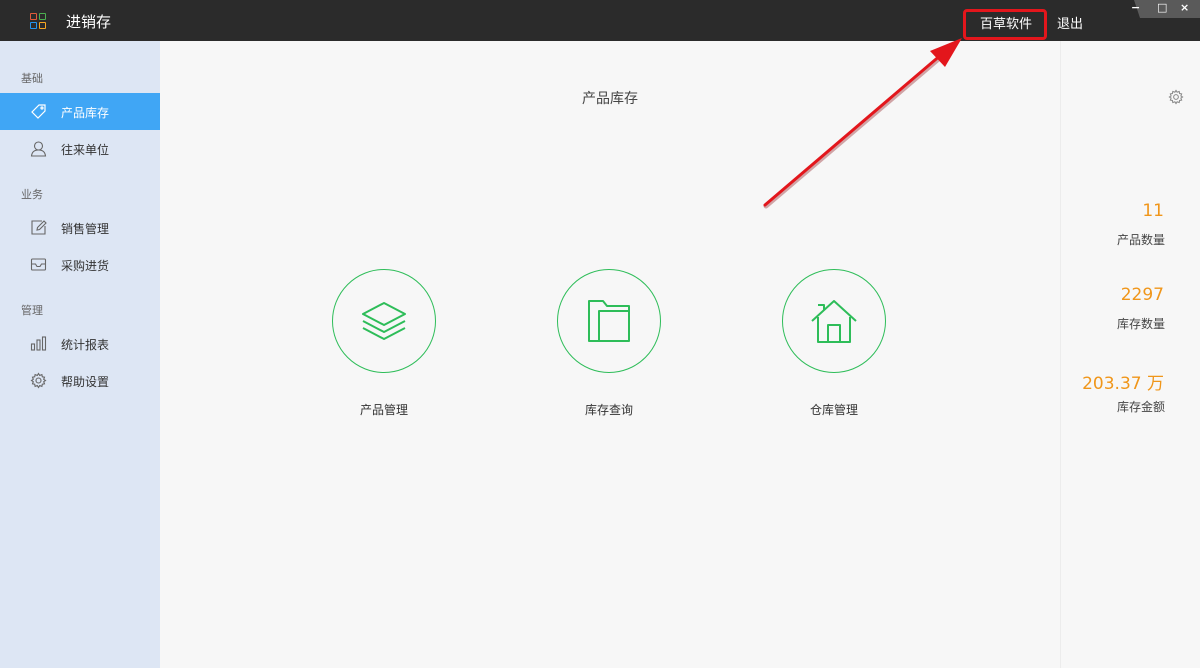 This screenshot has width=1200, height=668. I want to click on sidebar-item-sales: 销售管理, so click(80, 227).